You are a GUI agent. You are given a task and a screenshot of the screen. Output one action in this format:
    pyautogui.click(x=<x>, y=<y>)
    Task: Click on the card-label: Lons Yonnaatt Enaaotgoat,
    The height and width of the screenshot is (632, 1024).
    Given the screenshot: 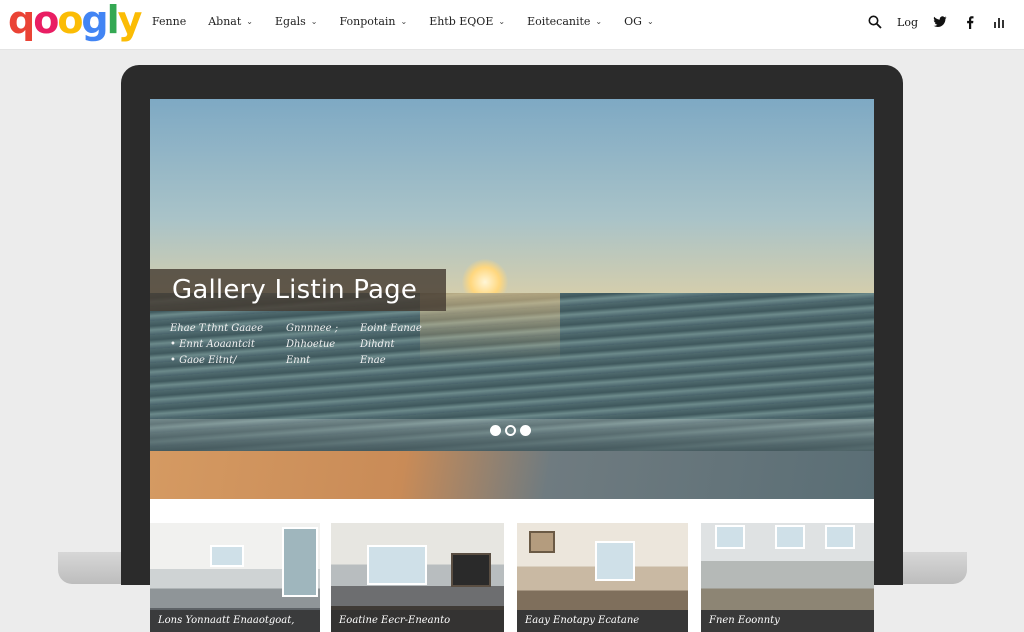 What is the action you would take?
    pyautogui.click(x=235, y=621)
    